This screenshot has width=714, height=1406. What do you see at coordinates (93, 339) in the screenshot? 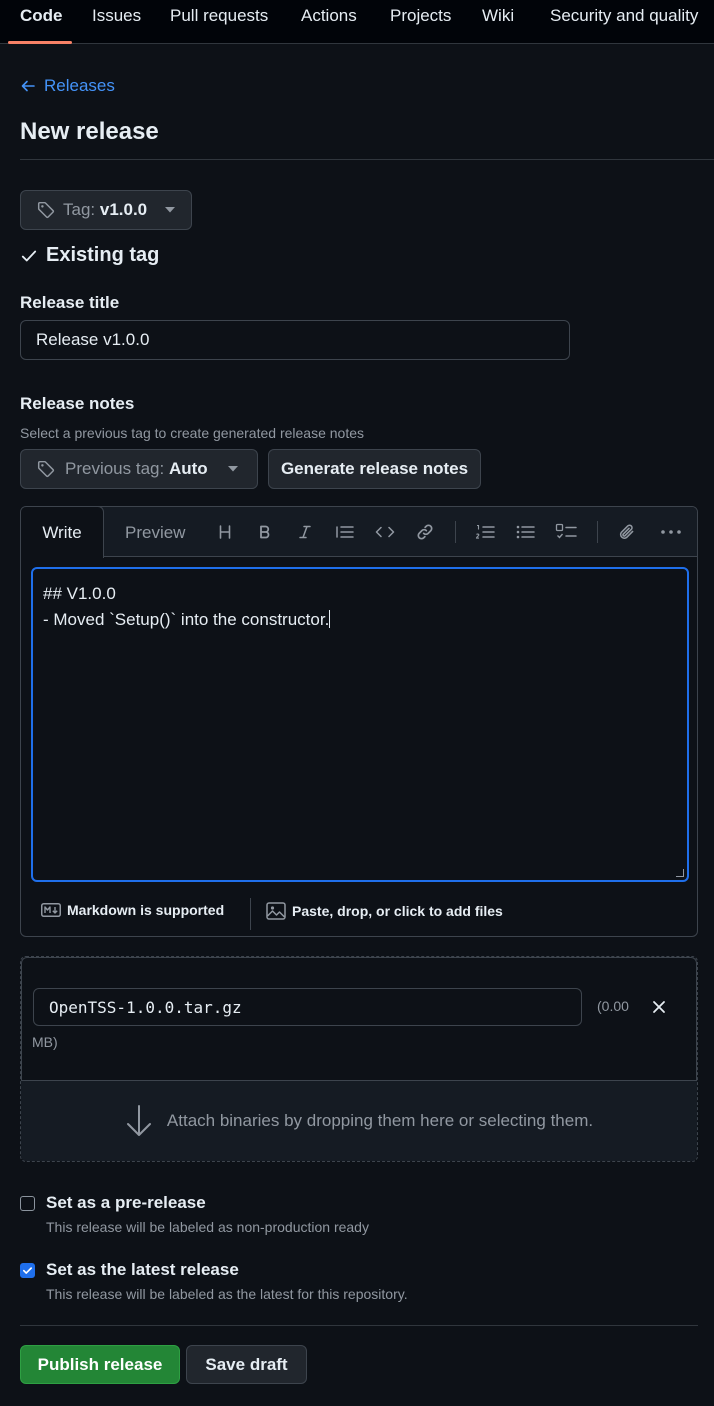
I see `release-title-value: Release v1.0.0` at bounding box center [93, 339].